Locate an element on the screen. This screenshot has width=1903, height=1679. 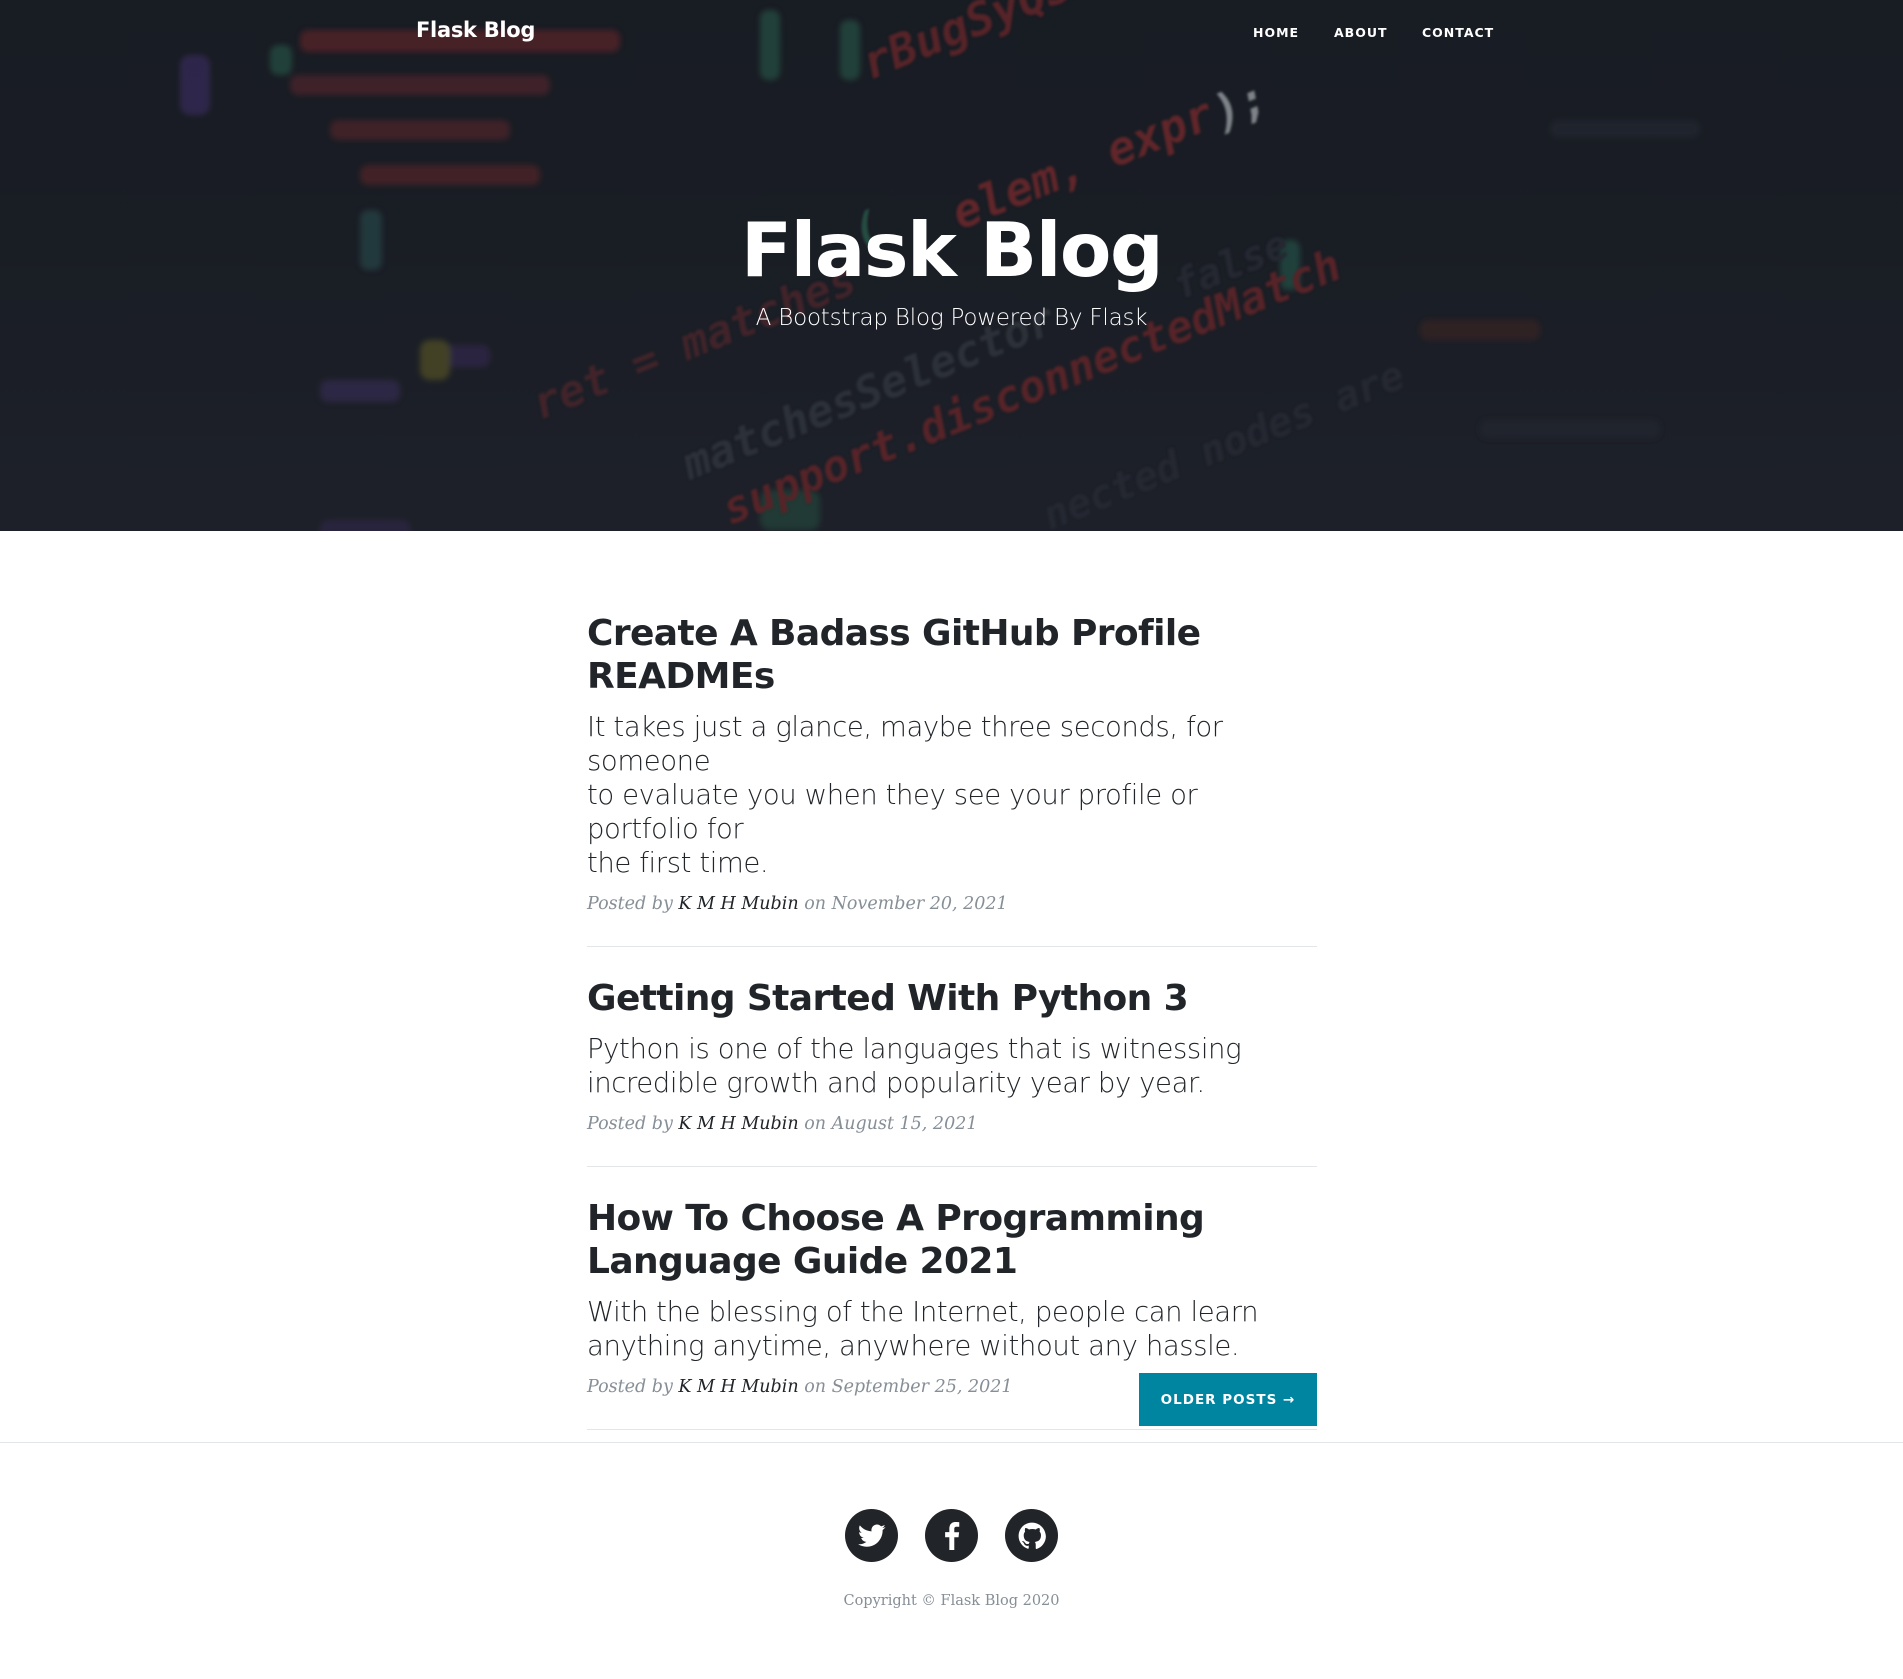
post-date: November 20, 2021 is located at coordinates (919, 904).